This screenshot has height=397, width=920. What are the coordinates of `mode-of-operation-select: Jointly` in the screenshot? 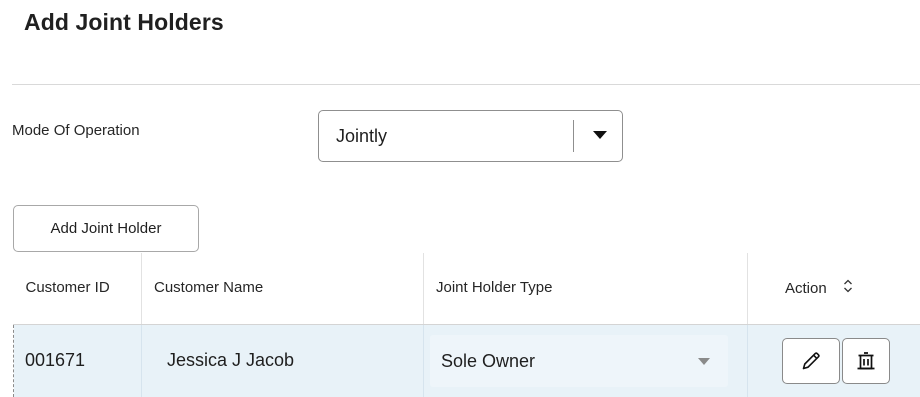 It's located at (470, 136).